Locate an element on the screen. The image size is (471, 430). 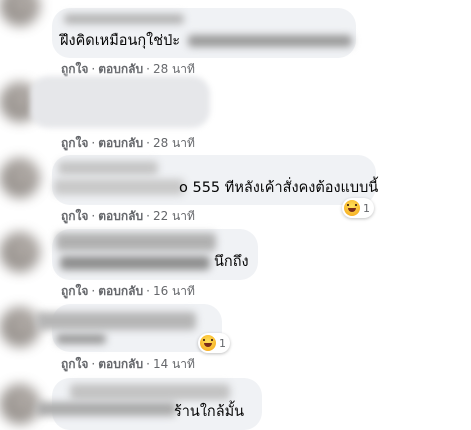
comment-text: นึกถึง is located at coordinates (231, 262).